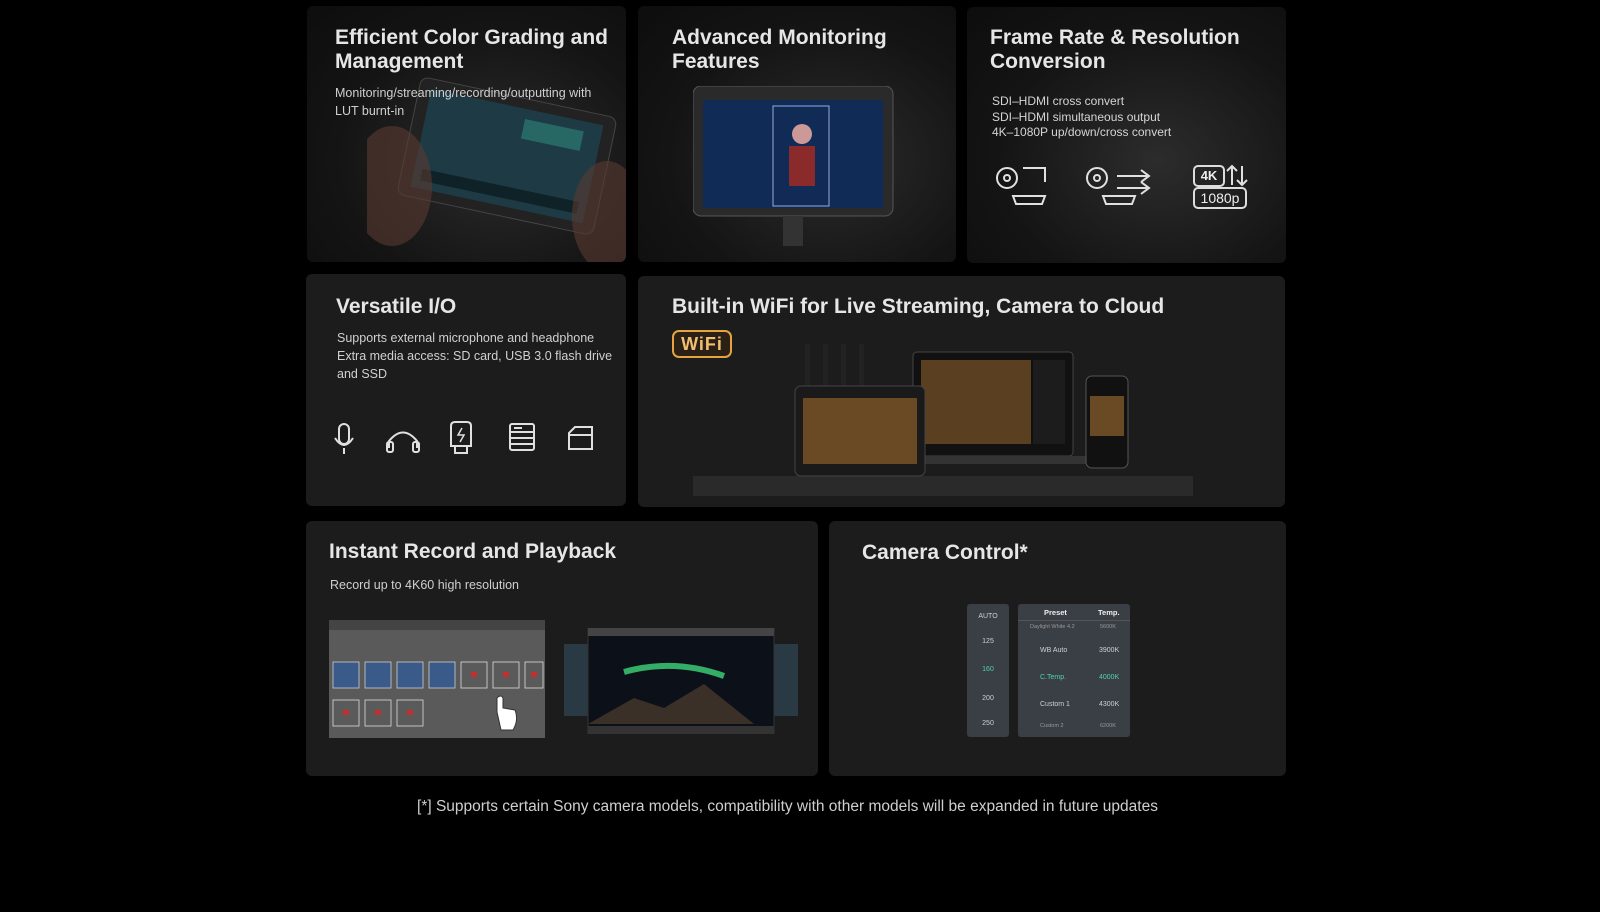 The height and width of the screenshot is (912, 1600). What do you see at coordinates (988, 723) in the screenshot?
I see `shutter-option: 250` at bounding box center [988, 723].